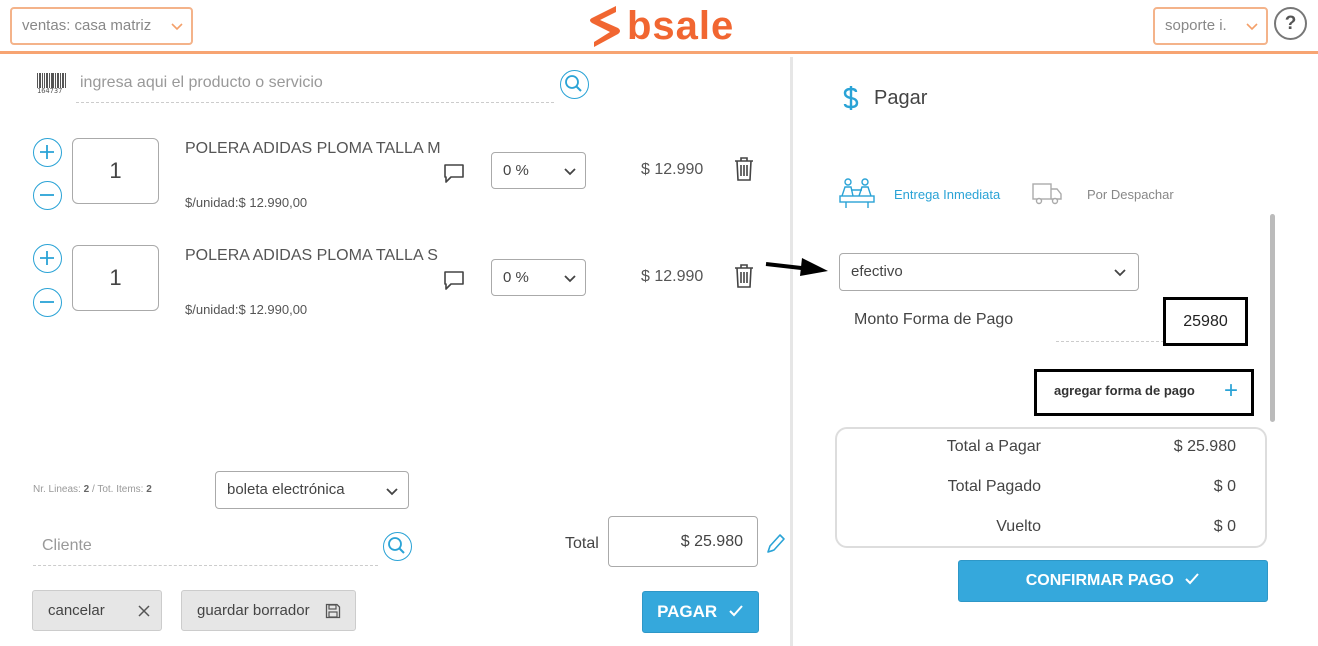 The height and width of the screenshot is (646, 1318). Describe the element at coordinates (1272, 318) in the screenshot. I see `payment-scrollbar` at that location.